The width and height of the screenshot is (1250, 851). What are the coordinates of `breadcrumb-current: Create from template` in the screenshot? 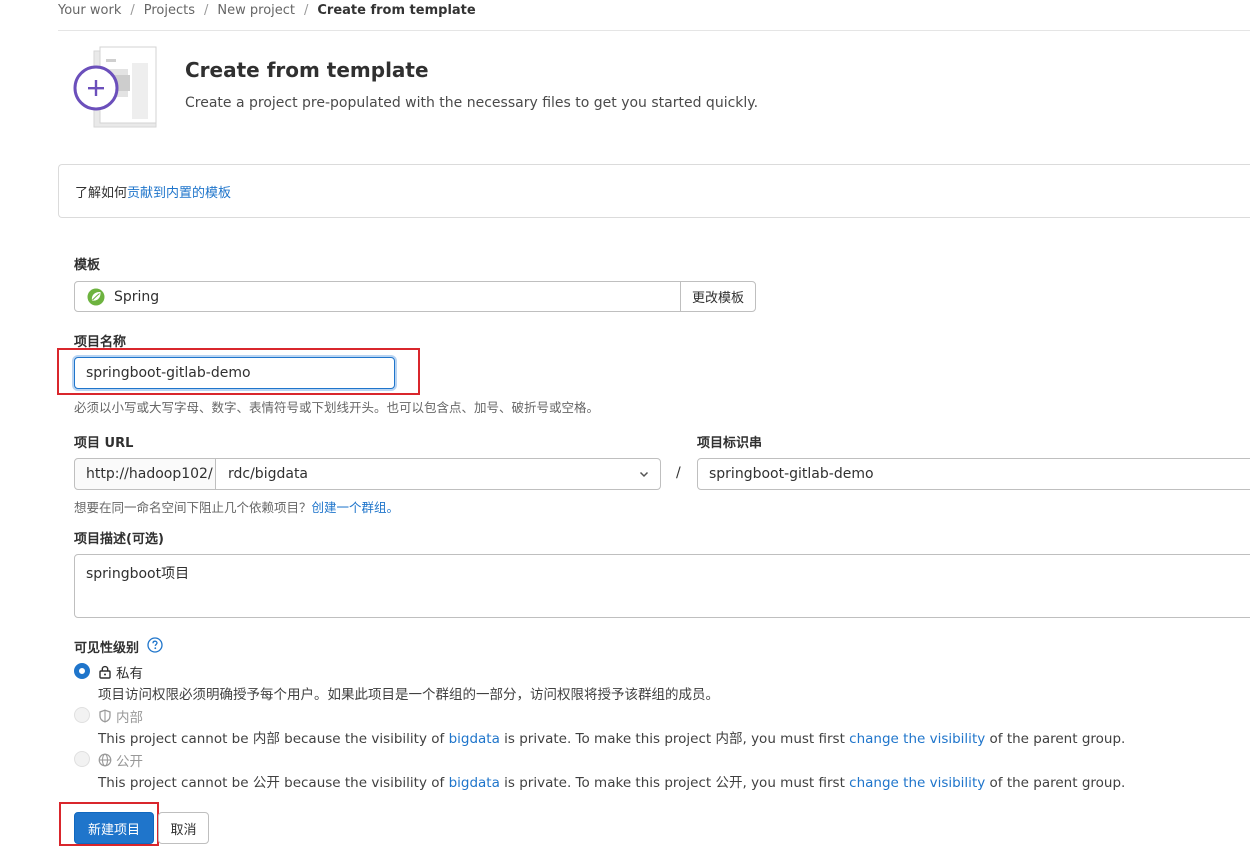 It's located at (396, 10).